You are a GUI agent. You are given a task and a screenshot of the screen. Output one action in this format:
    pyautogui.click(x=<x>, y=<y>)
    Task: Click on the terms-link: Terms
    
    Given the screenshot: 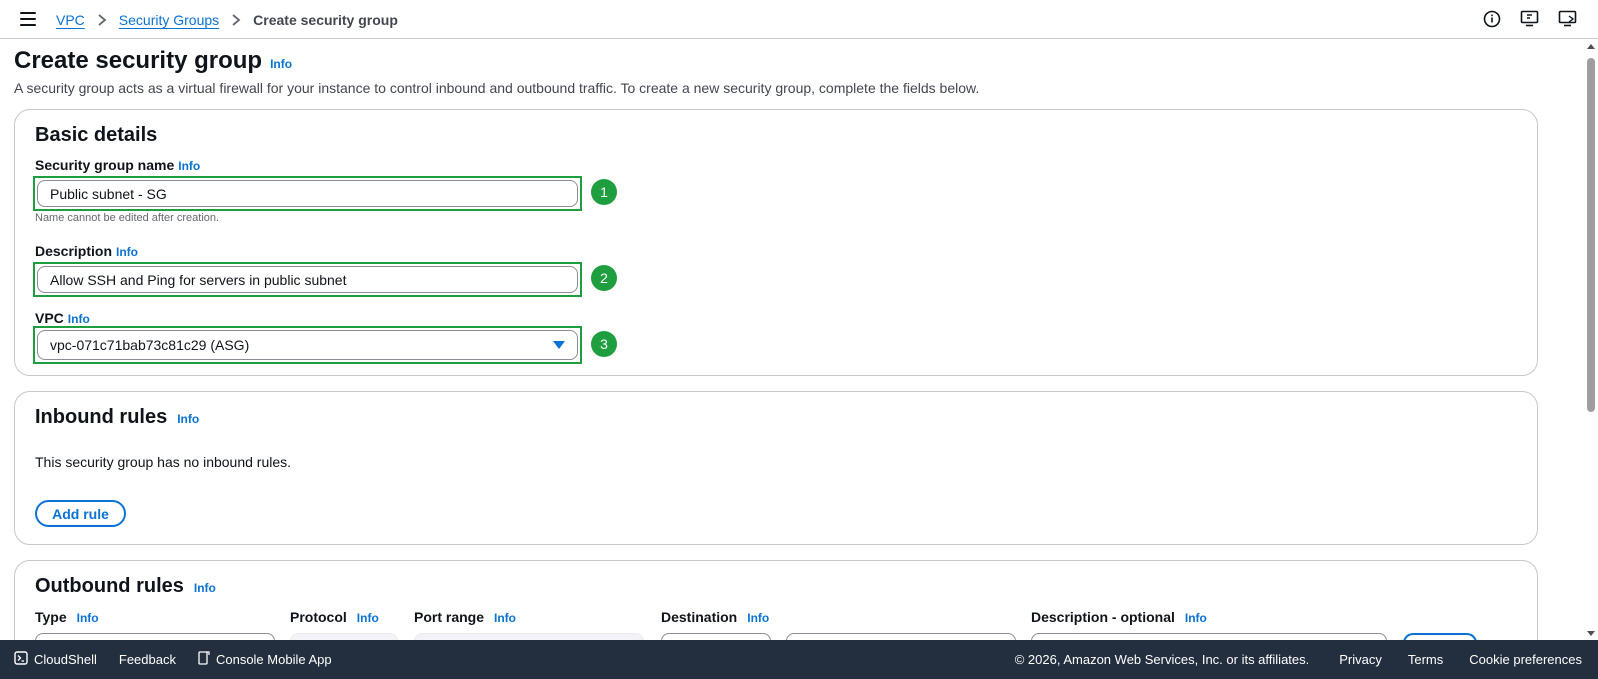 What is the action you would take?
    pyautogui.click(x=1425, y=659)
    